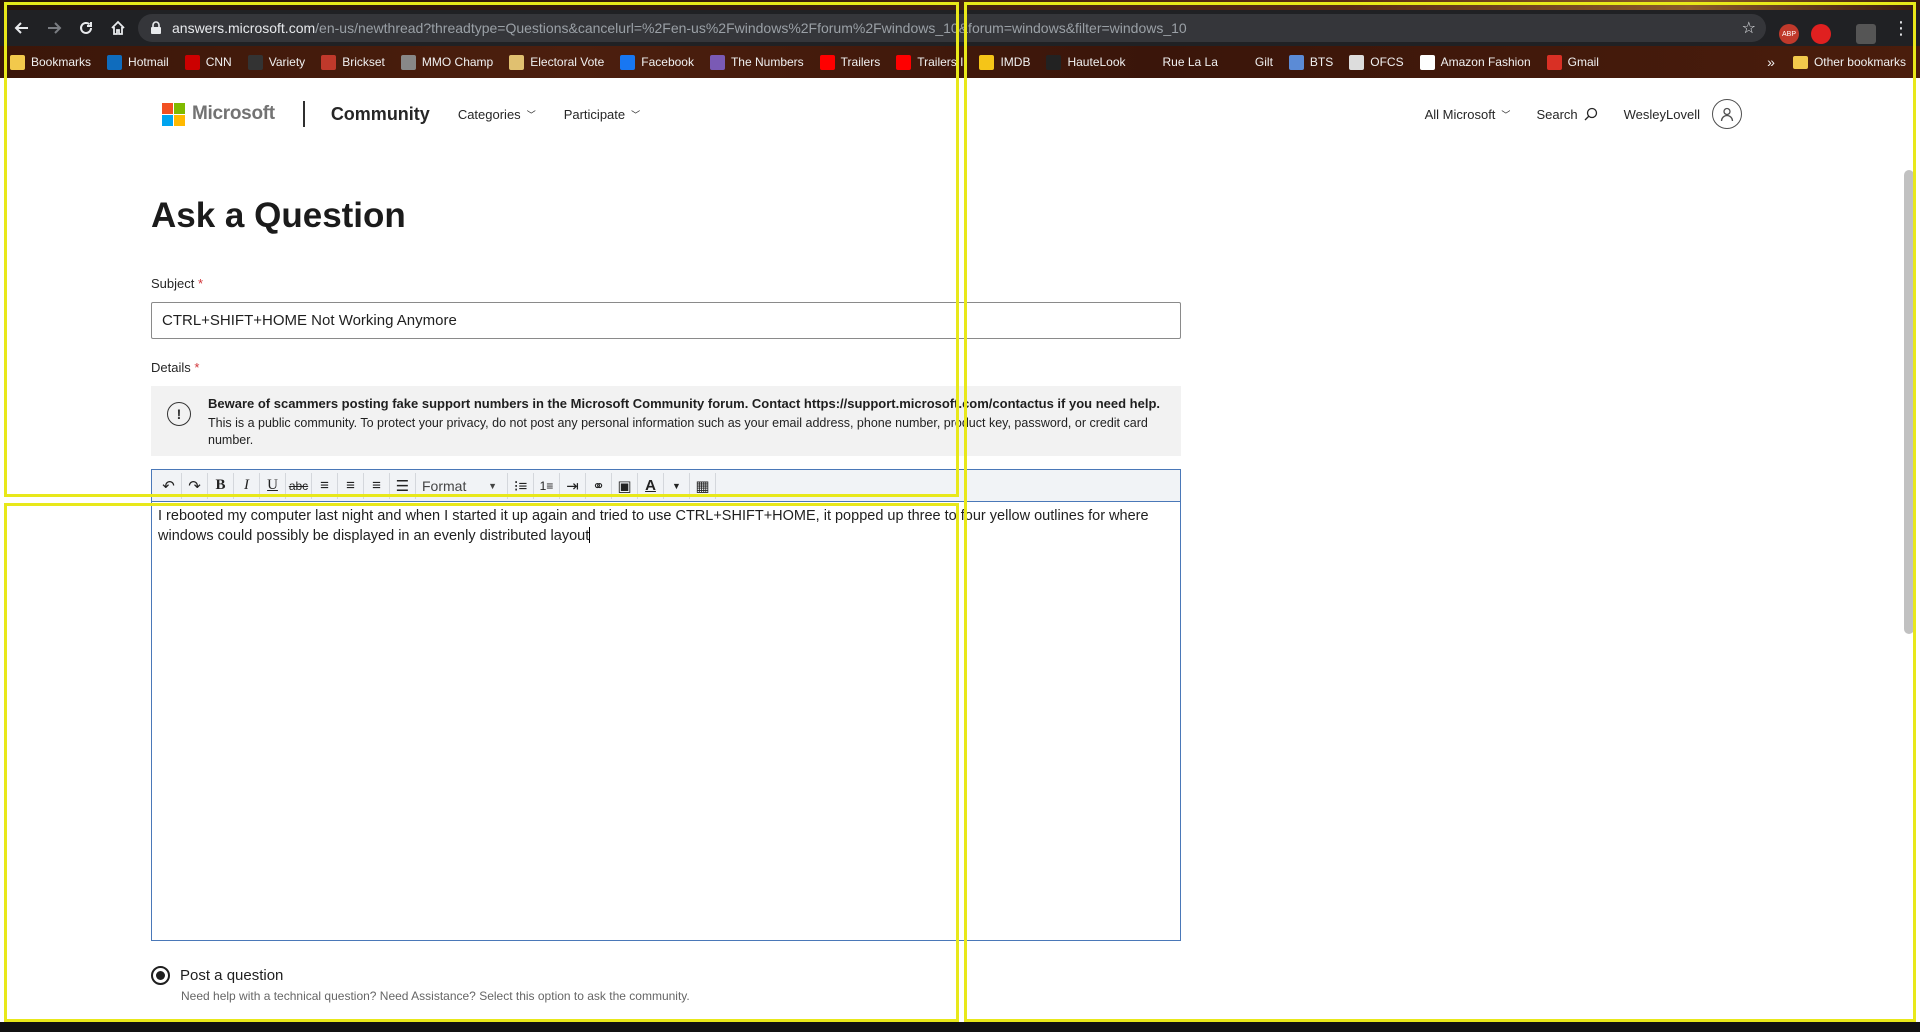 Image resolution: width=1920 pixels, height=1032 pixels. What do you see at coordinates (54, 28) in the screenshot?
I see `forward-button` at bounding box center [54, 28].